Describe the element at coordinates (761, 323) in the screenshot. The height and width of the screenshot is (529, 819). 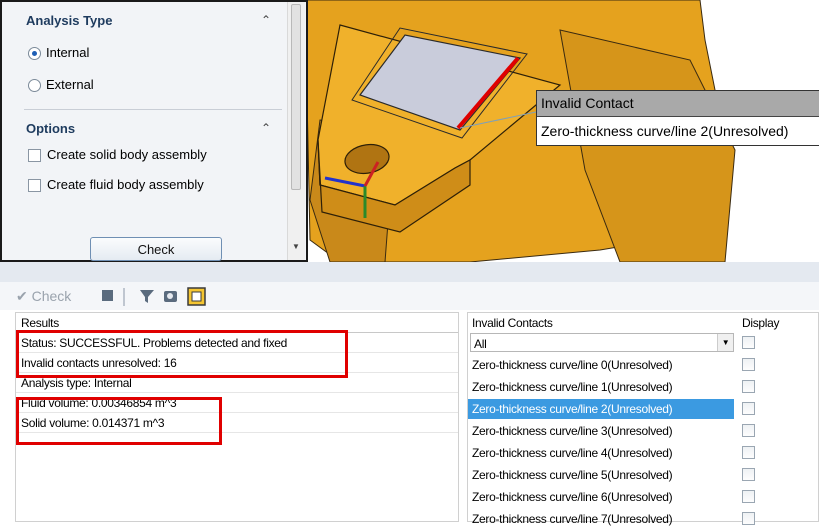
I see `display-header-label: Display` at that location.